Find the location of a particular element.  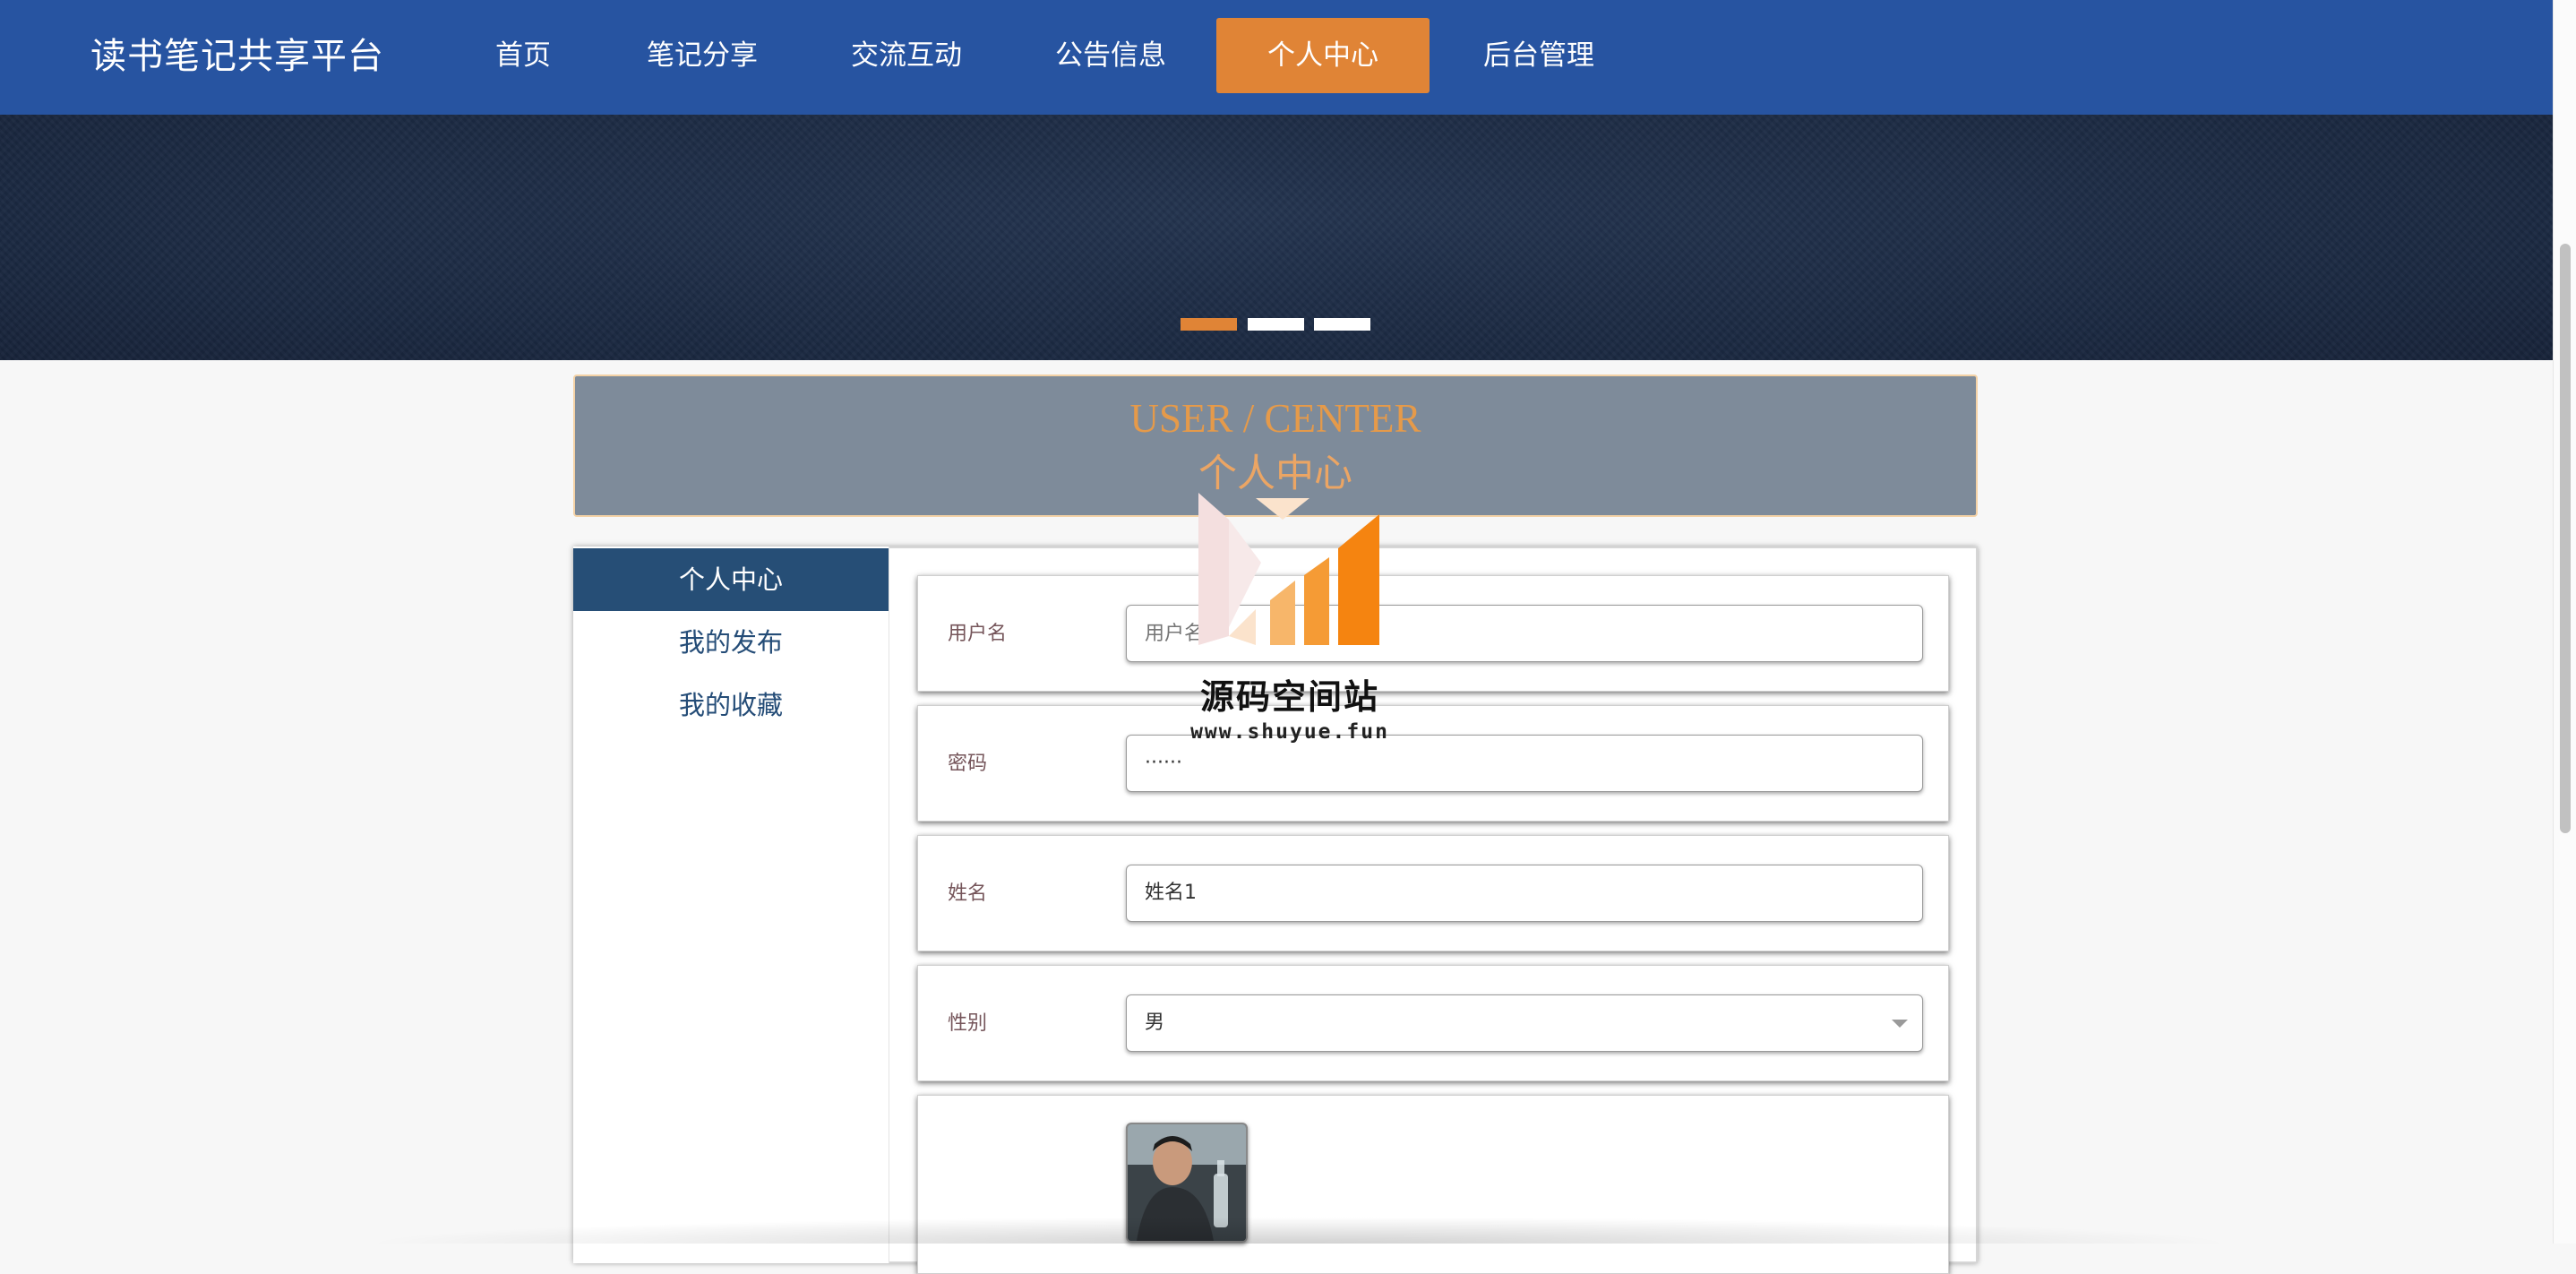

scrollbar-thumb is located at coordinates (2565, 539).